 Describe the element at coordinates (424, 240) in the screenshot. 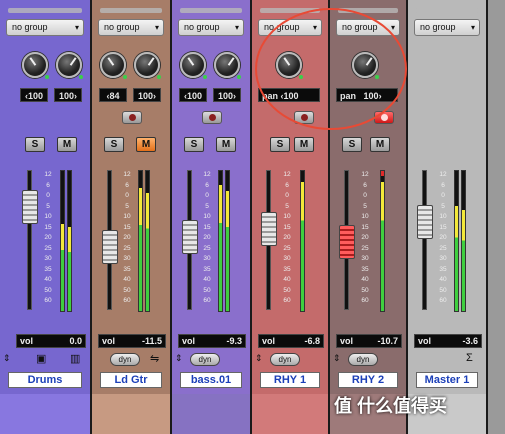

I see `fader-track` at that location.